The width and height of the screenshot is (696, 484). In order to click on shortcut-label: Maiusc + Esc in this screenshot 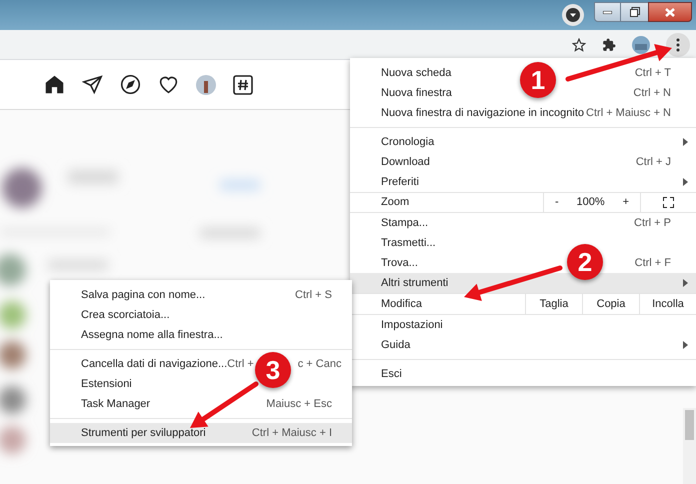, I will do `click(299, 404)`.